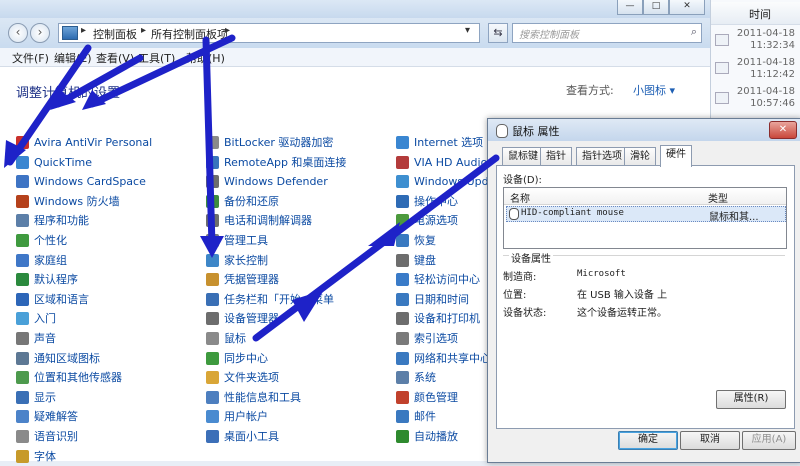  What do you see at coordinates (648, 440) in the screenshot?
I see `ok-button: 确定` at bounding box center [648, 440].